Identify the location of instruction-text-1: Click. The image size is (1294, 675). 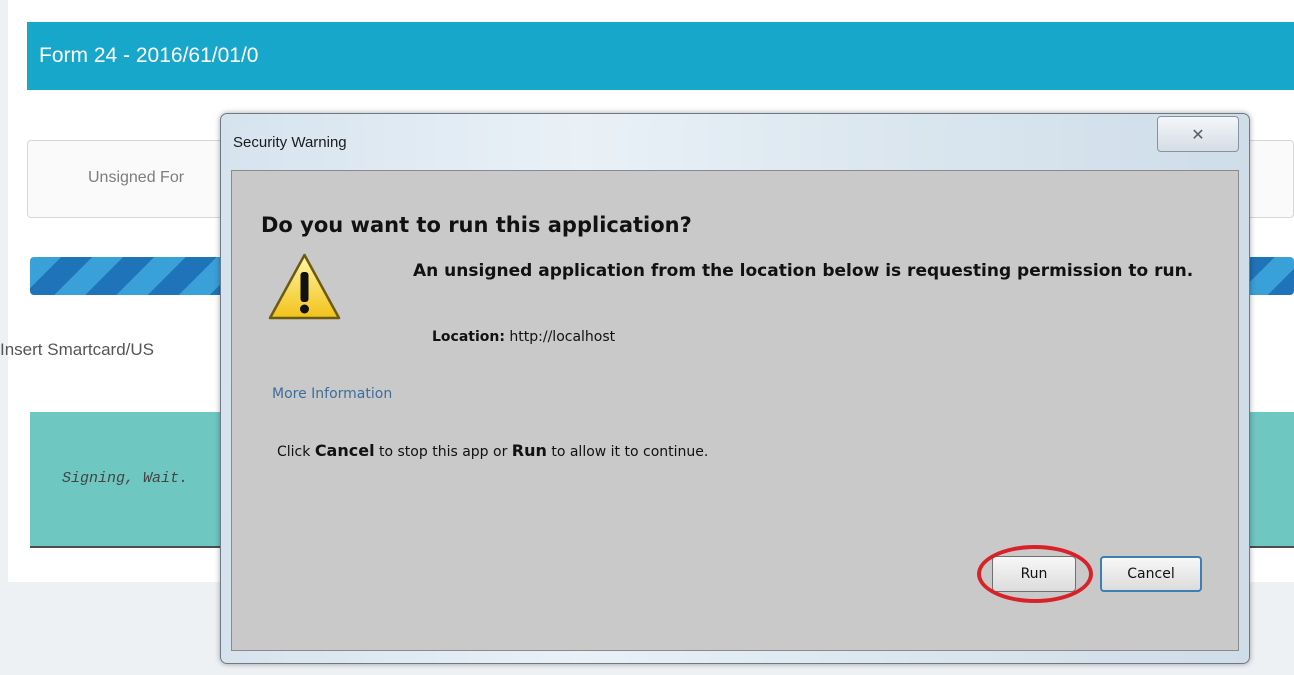
(296, 452).